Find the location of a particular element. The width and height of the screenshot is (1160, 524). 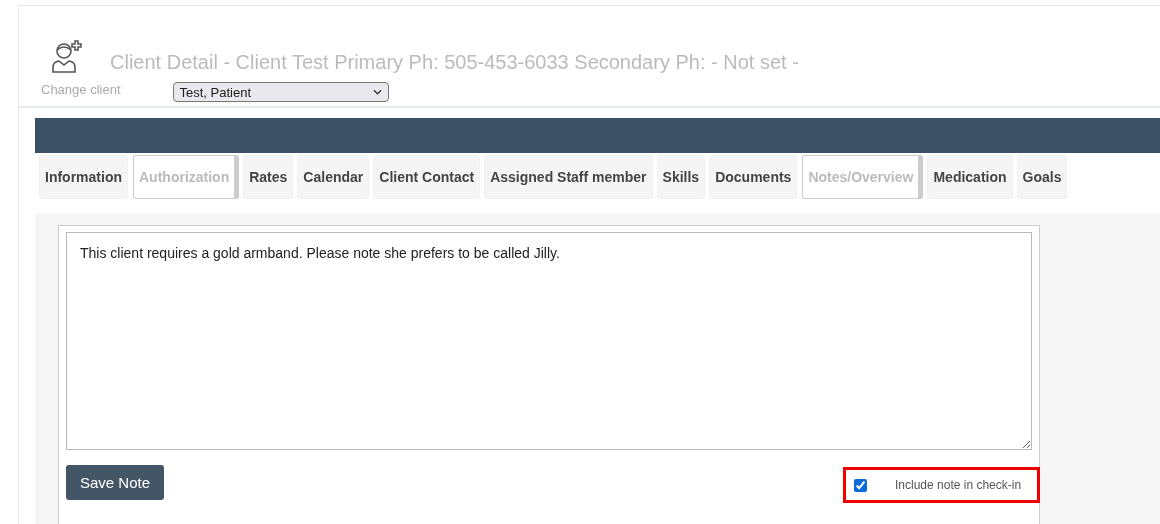

include-note-checkbox is located at coordinates (860, 485).